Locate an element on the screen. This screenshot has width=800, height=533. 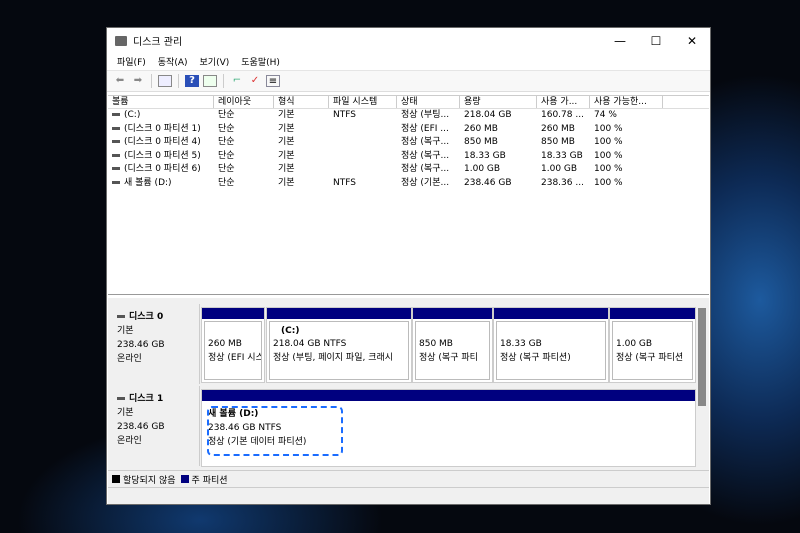
column-volume: 볼륨 is located at coordinates (161, 102).